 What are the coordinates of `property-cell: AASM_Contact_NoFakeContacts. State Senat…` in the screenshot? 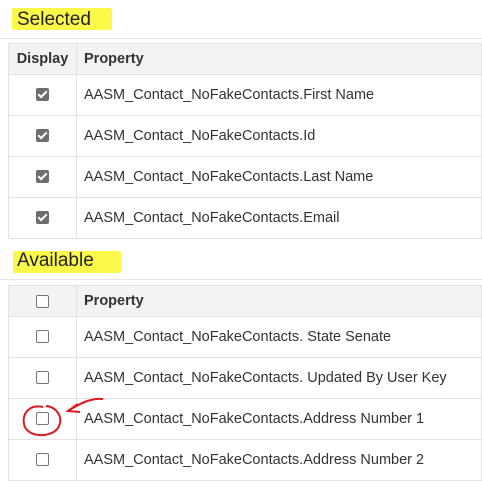 It's located at (279, 337).